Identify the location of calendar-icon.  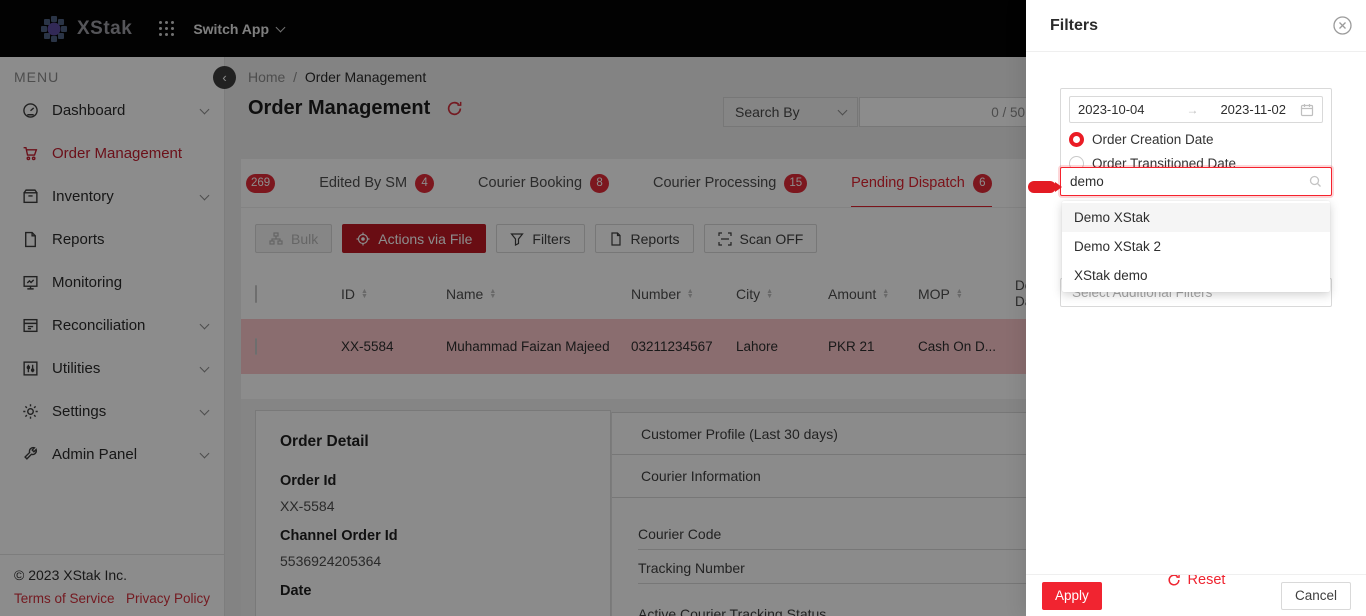
(1307, 110).